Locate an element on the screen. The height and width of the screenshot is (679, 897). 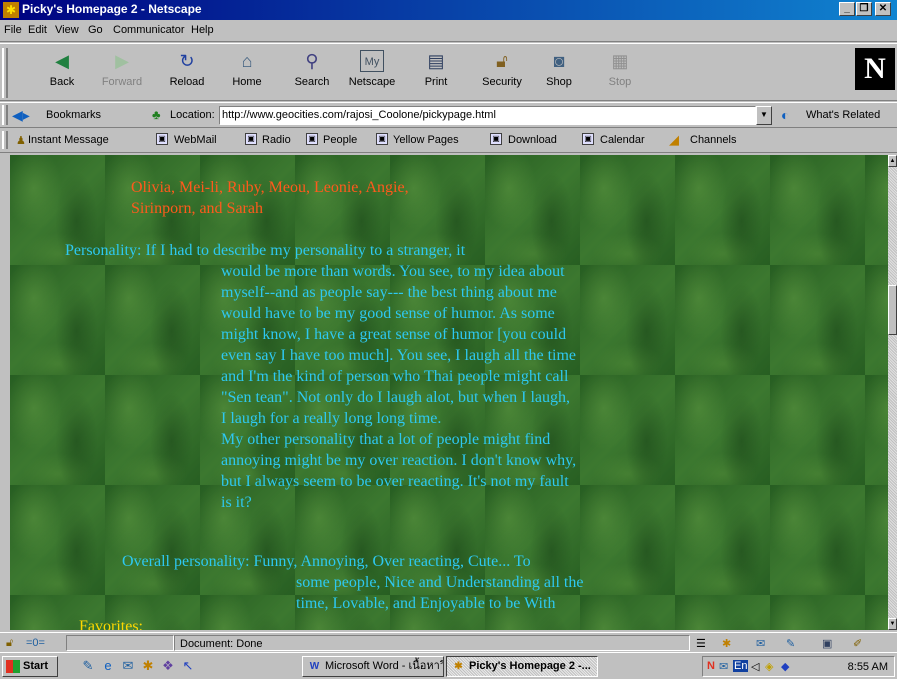
reload-button: ↻ Reload is located at coordinates (187, 74).